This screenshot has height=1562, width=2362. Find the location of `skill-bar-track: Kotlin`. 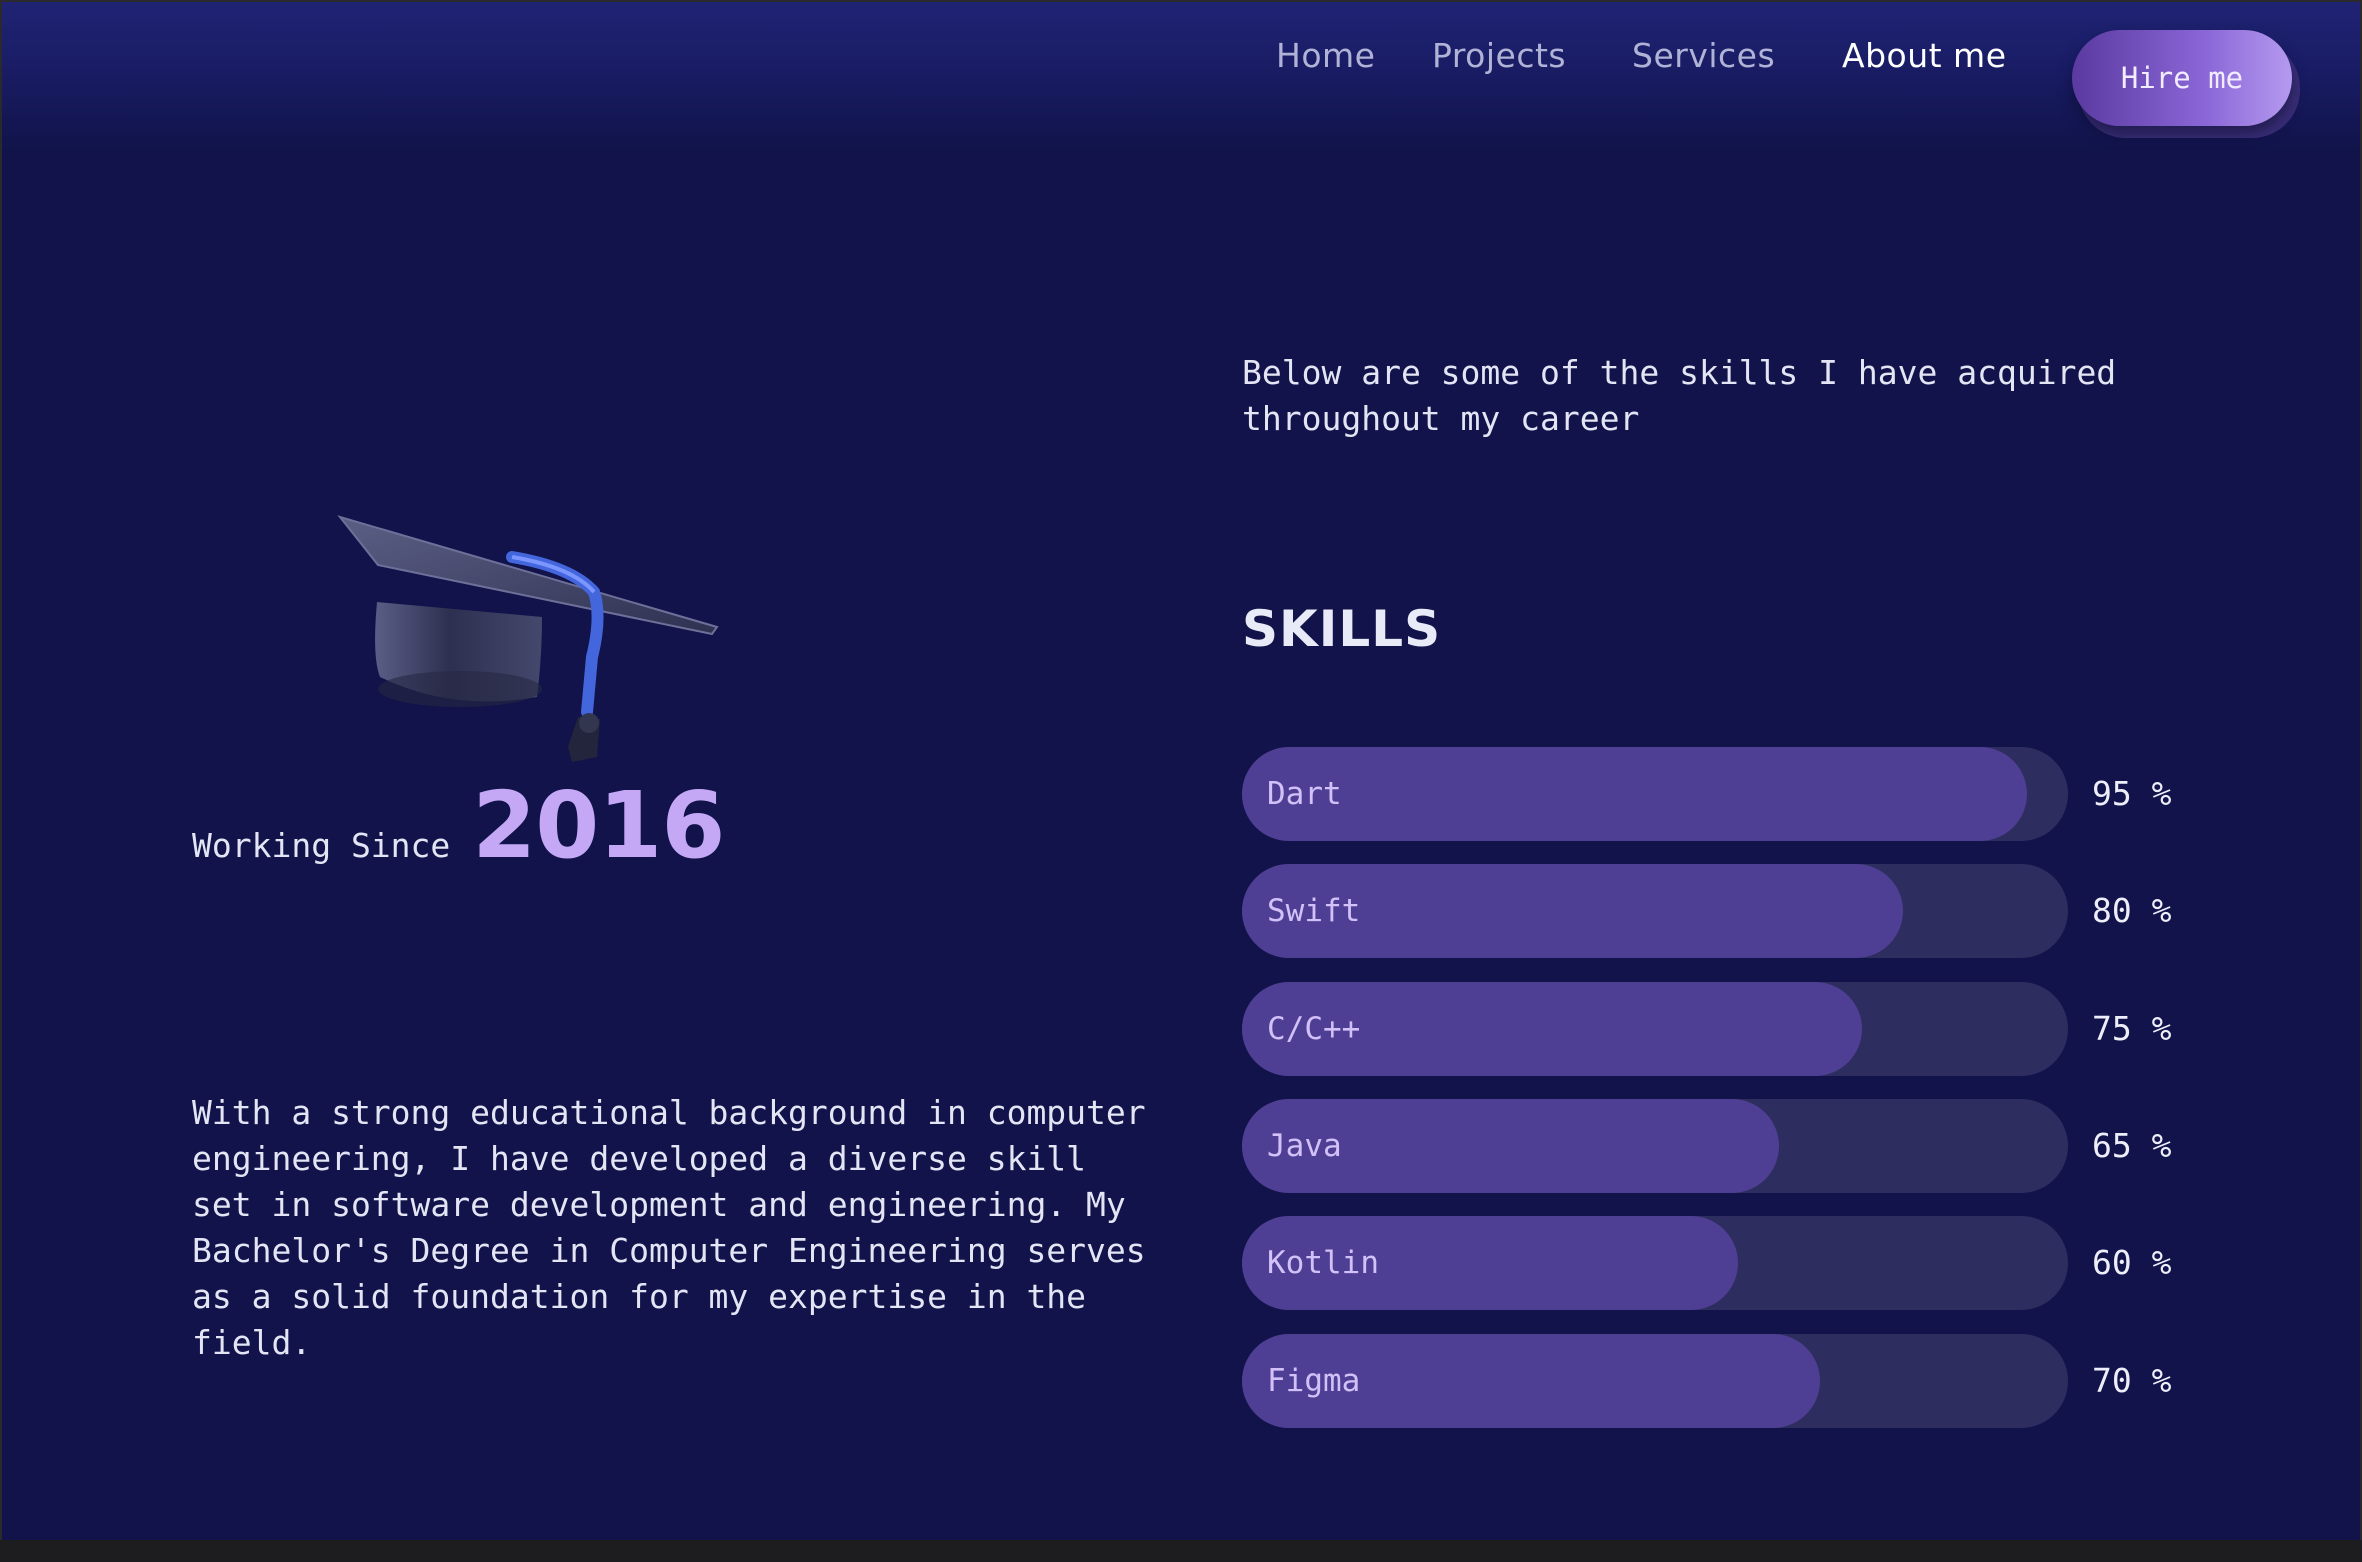

skill-bar-track: Kotlin is located at coordinates (1655, 1263).